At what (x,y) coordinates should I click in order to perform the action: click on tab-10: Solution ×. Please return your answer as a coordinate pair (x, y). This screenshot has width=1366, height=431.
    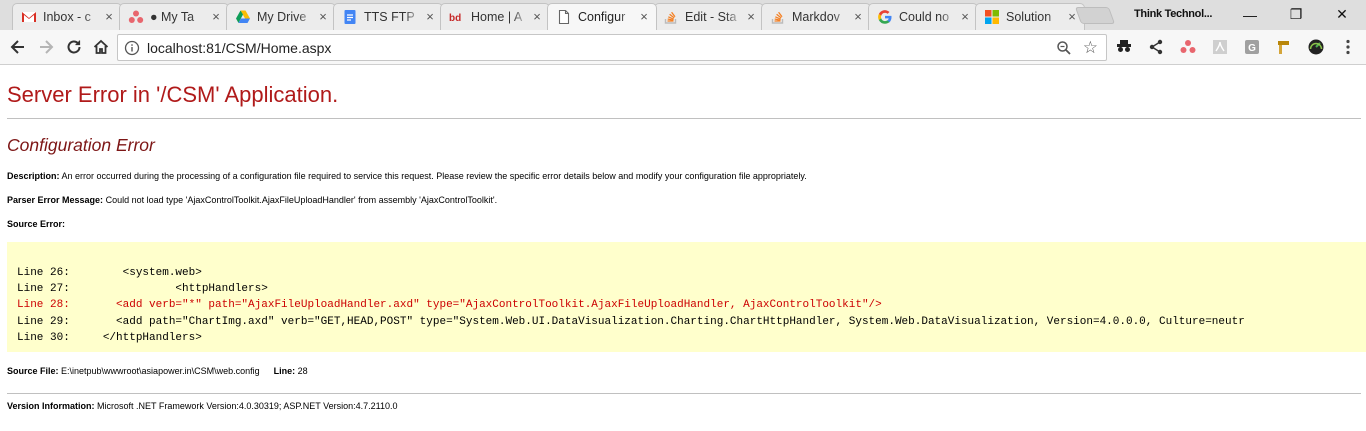
    Looking at the image, I should click on (1030, 16).